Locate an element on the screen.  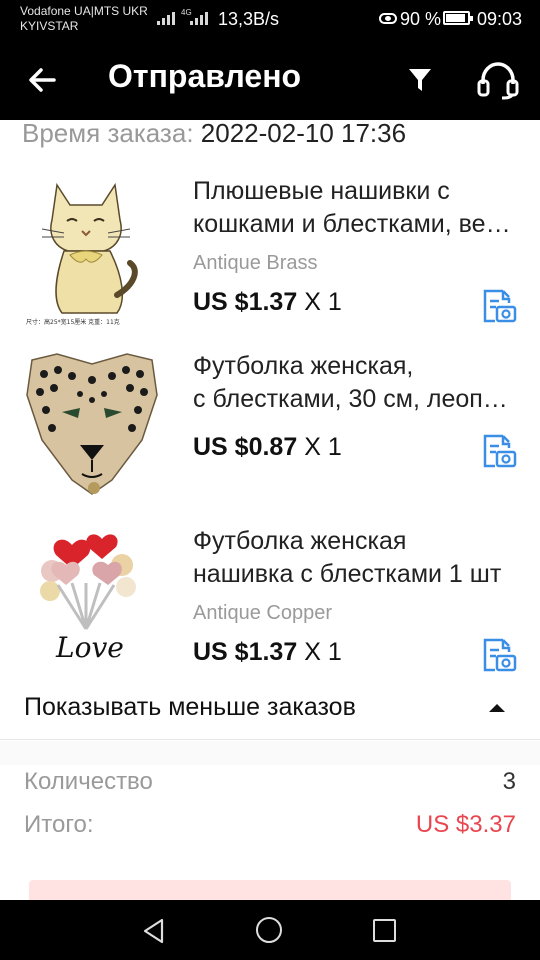
svg-text: 尺寸：高25*宽15厘米 克重：11克 is located at coordinates (73, 321).